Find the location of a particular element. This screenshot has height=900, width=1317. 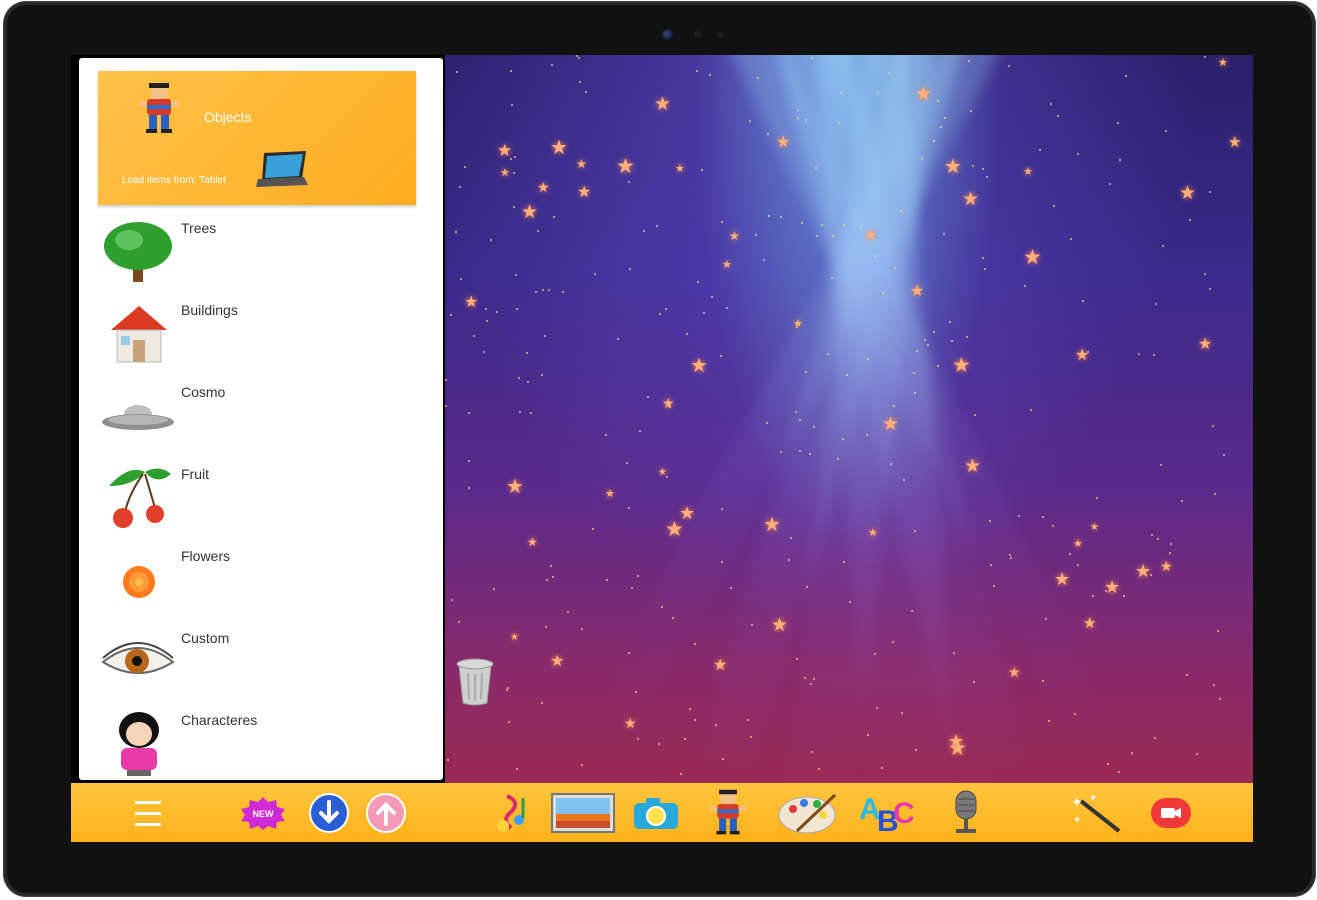

objects-title: Objects is located at coordinates (228, 117).